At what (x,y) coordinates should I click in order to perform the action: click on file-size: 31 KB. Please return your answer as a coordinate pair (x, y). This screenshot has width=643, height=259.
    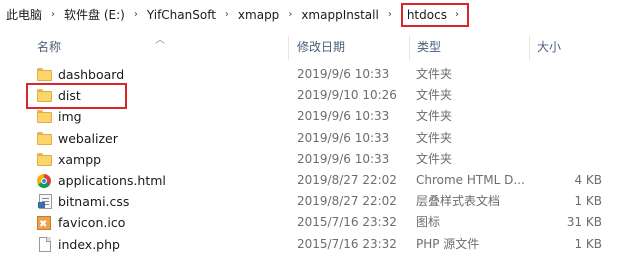
    Looking at the image, I should click on (584, 222).